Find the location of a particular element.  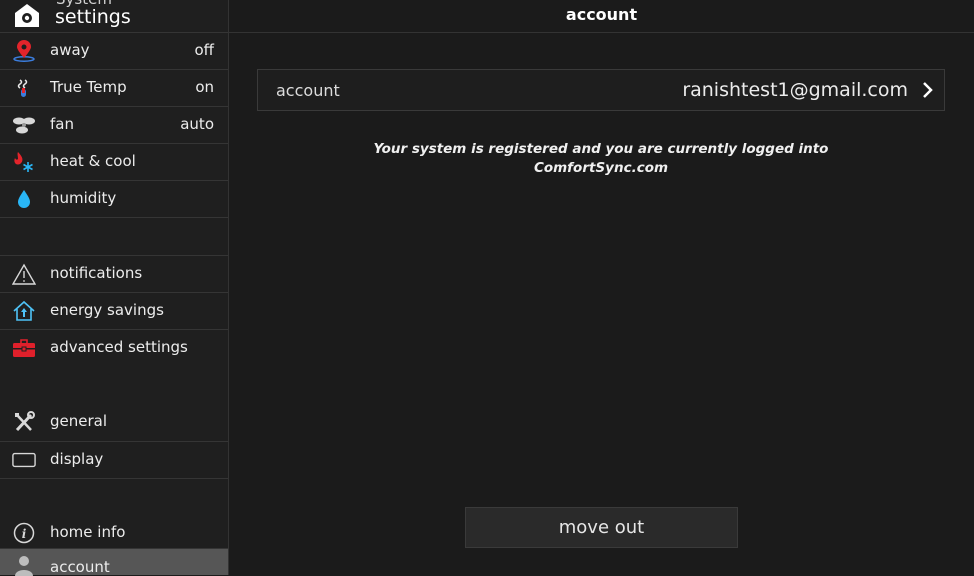

page-title: account is located at coordinates (601, 14).